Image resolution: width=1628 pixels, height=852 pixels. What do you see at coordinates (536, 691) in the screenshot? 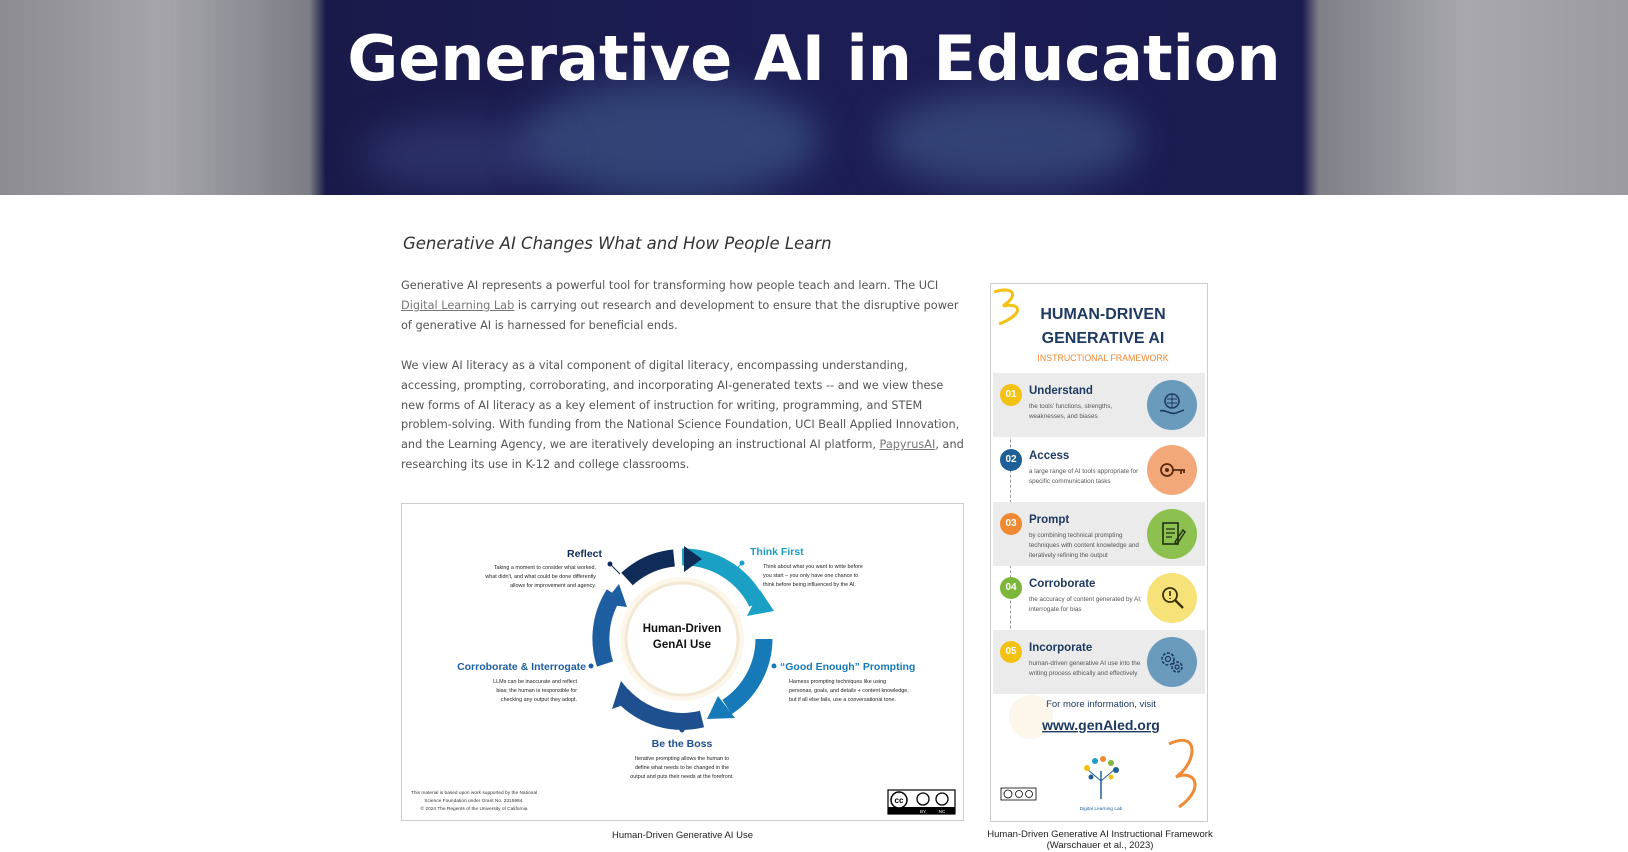
I see `stage-desc: bias; the human is responsible for` at bounding box center [536, 691].